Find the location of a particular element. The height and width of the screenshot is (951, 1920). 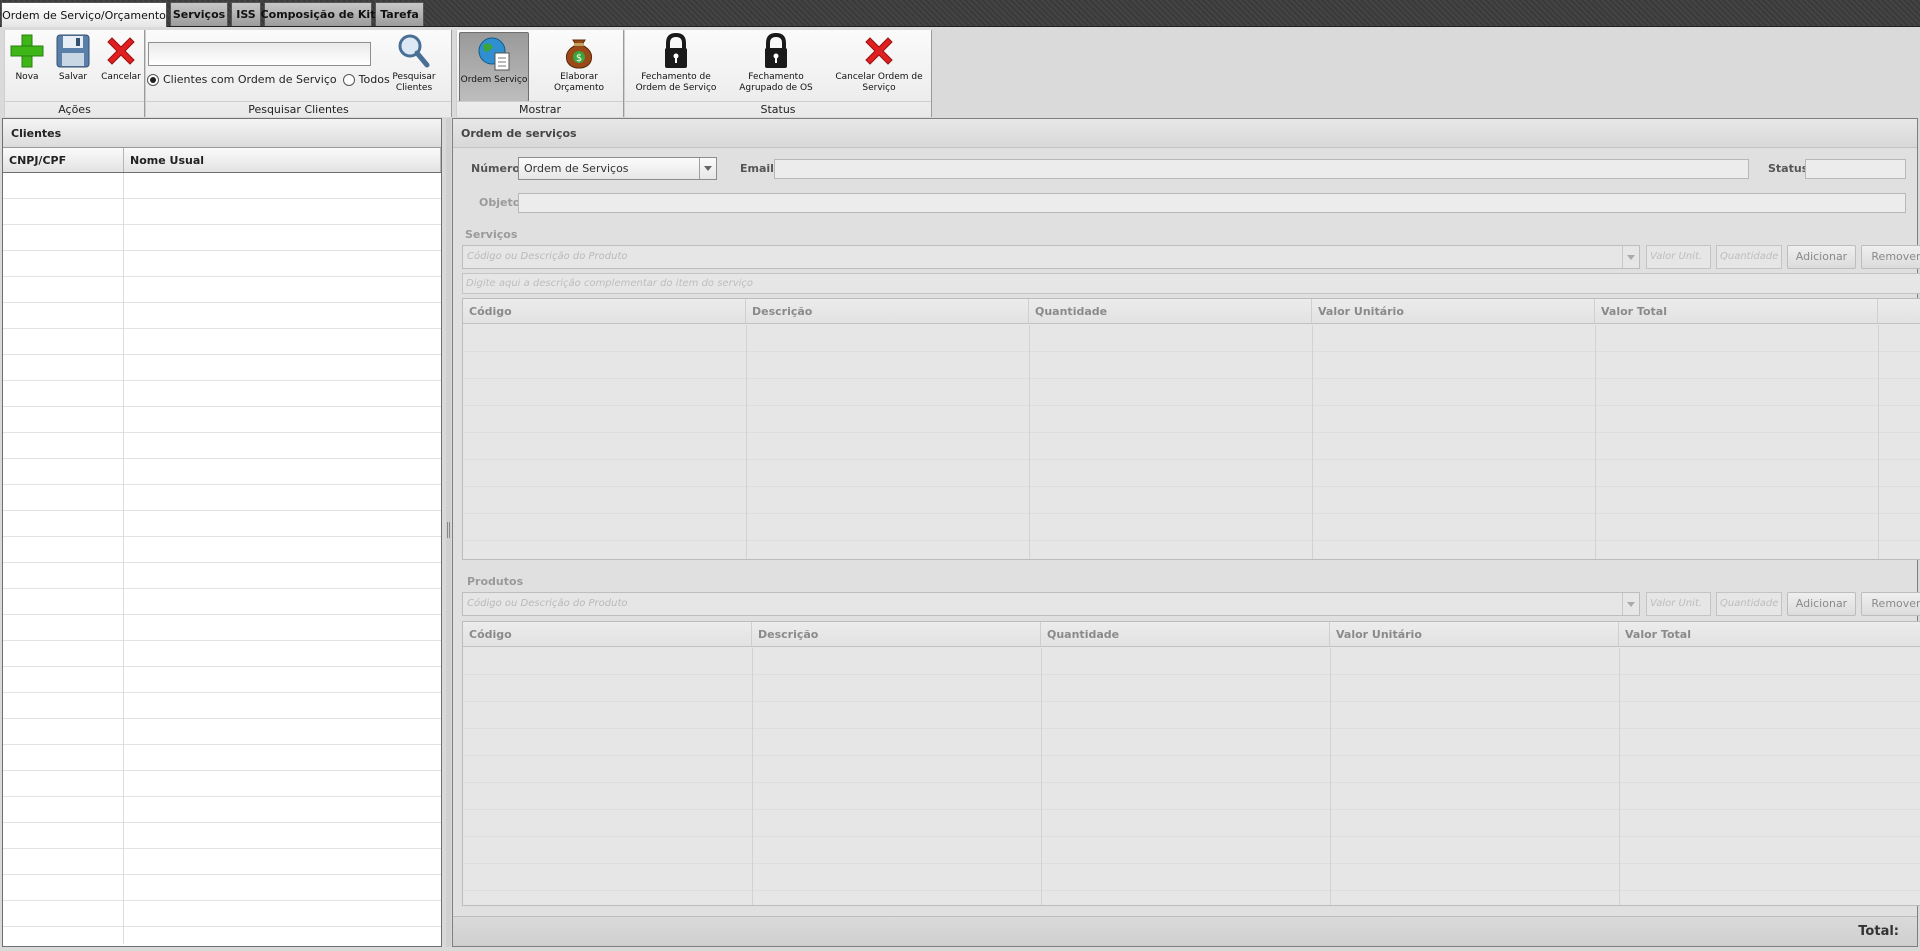

pesquisar-clientes-button: Pesquisar Clientes is located at coordinates (414, 63).